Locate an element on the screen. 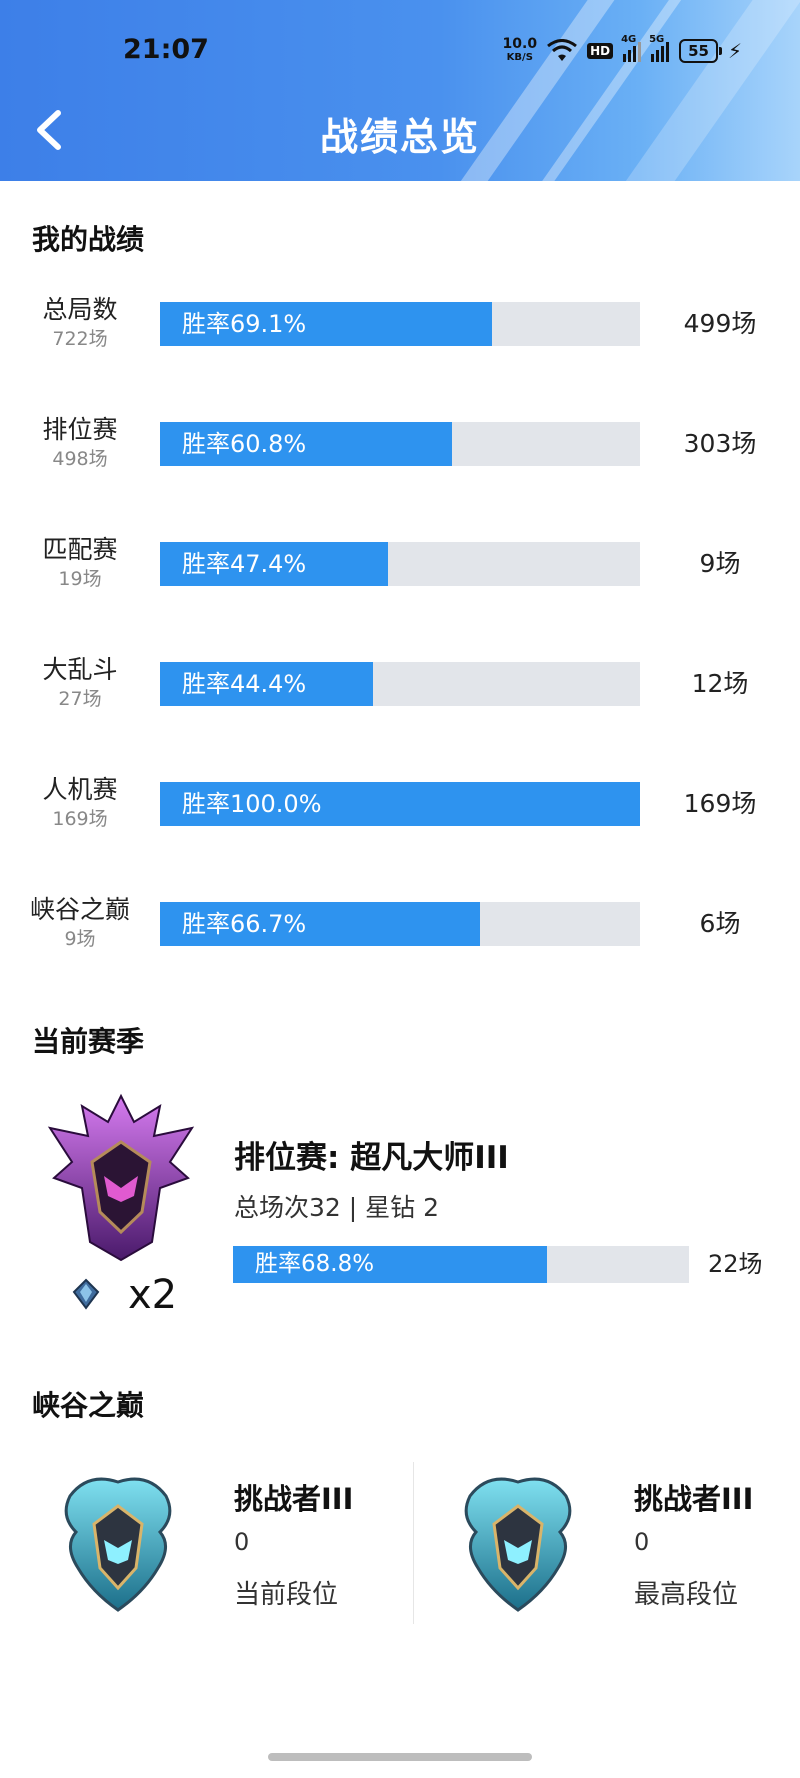 This screenshot has height=1778, width=800. home-indicator is located at coordinates (400, 1757).